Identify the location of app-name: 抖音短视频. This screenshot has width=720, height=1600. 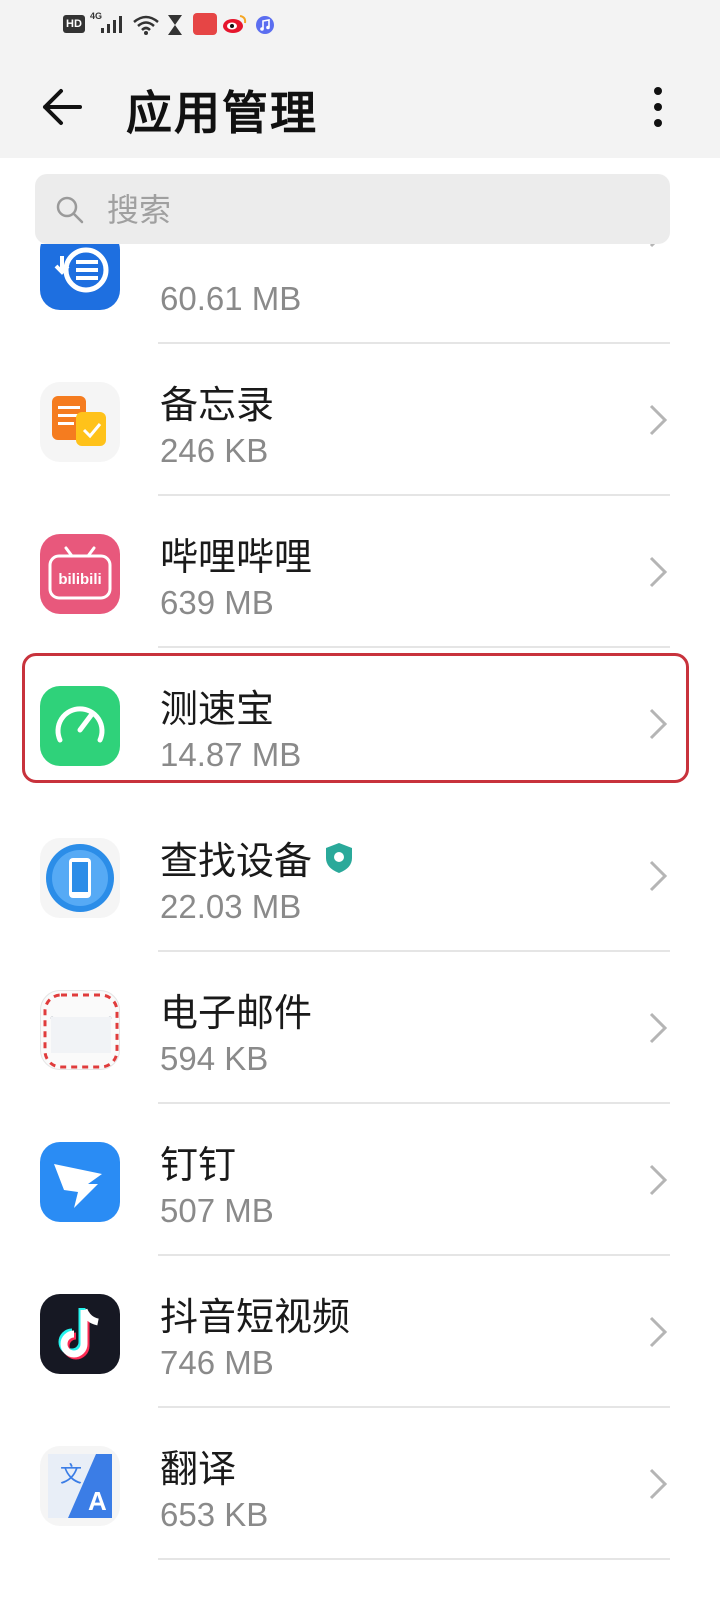
(255, 1317).